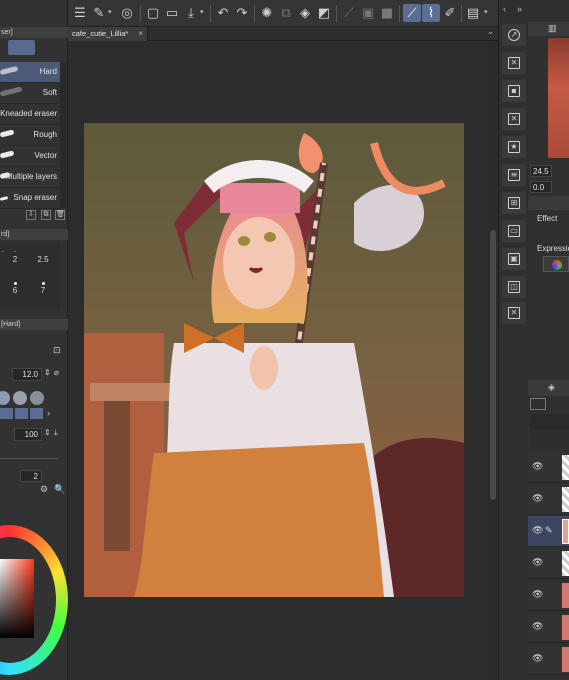 This screenshot has height=680, width=569. What do you see at coordinates (191, 13) in the screenshot?
I see `save-icon: ⤓` at bounding box center [191, 13].